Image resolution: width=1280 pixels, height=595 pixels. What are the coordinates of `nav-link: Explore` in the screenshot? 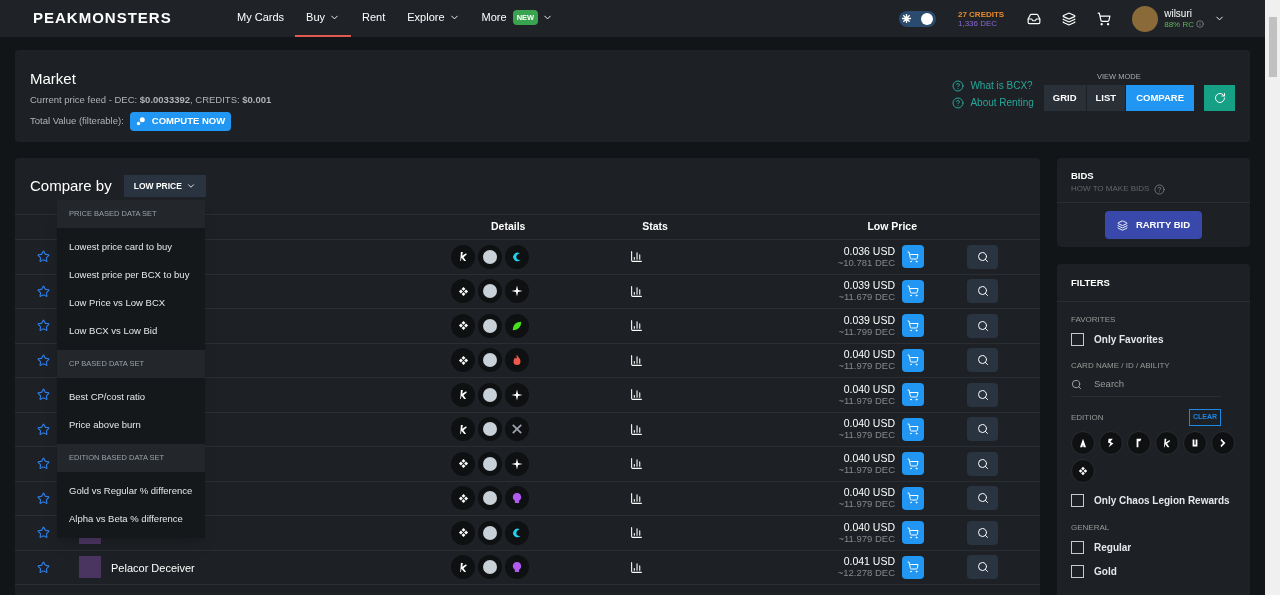 It's located at (433, 18).